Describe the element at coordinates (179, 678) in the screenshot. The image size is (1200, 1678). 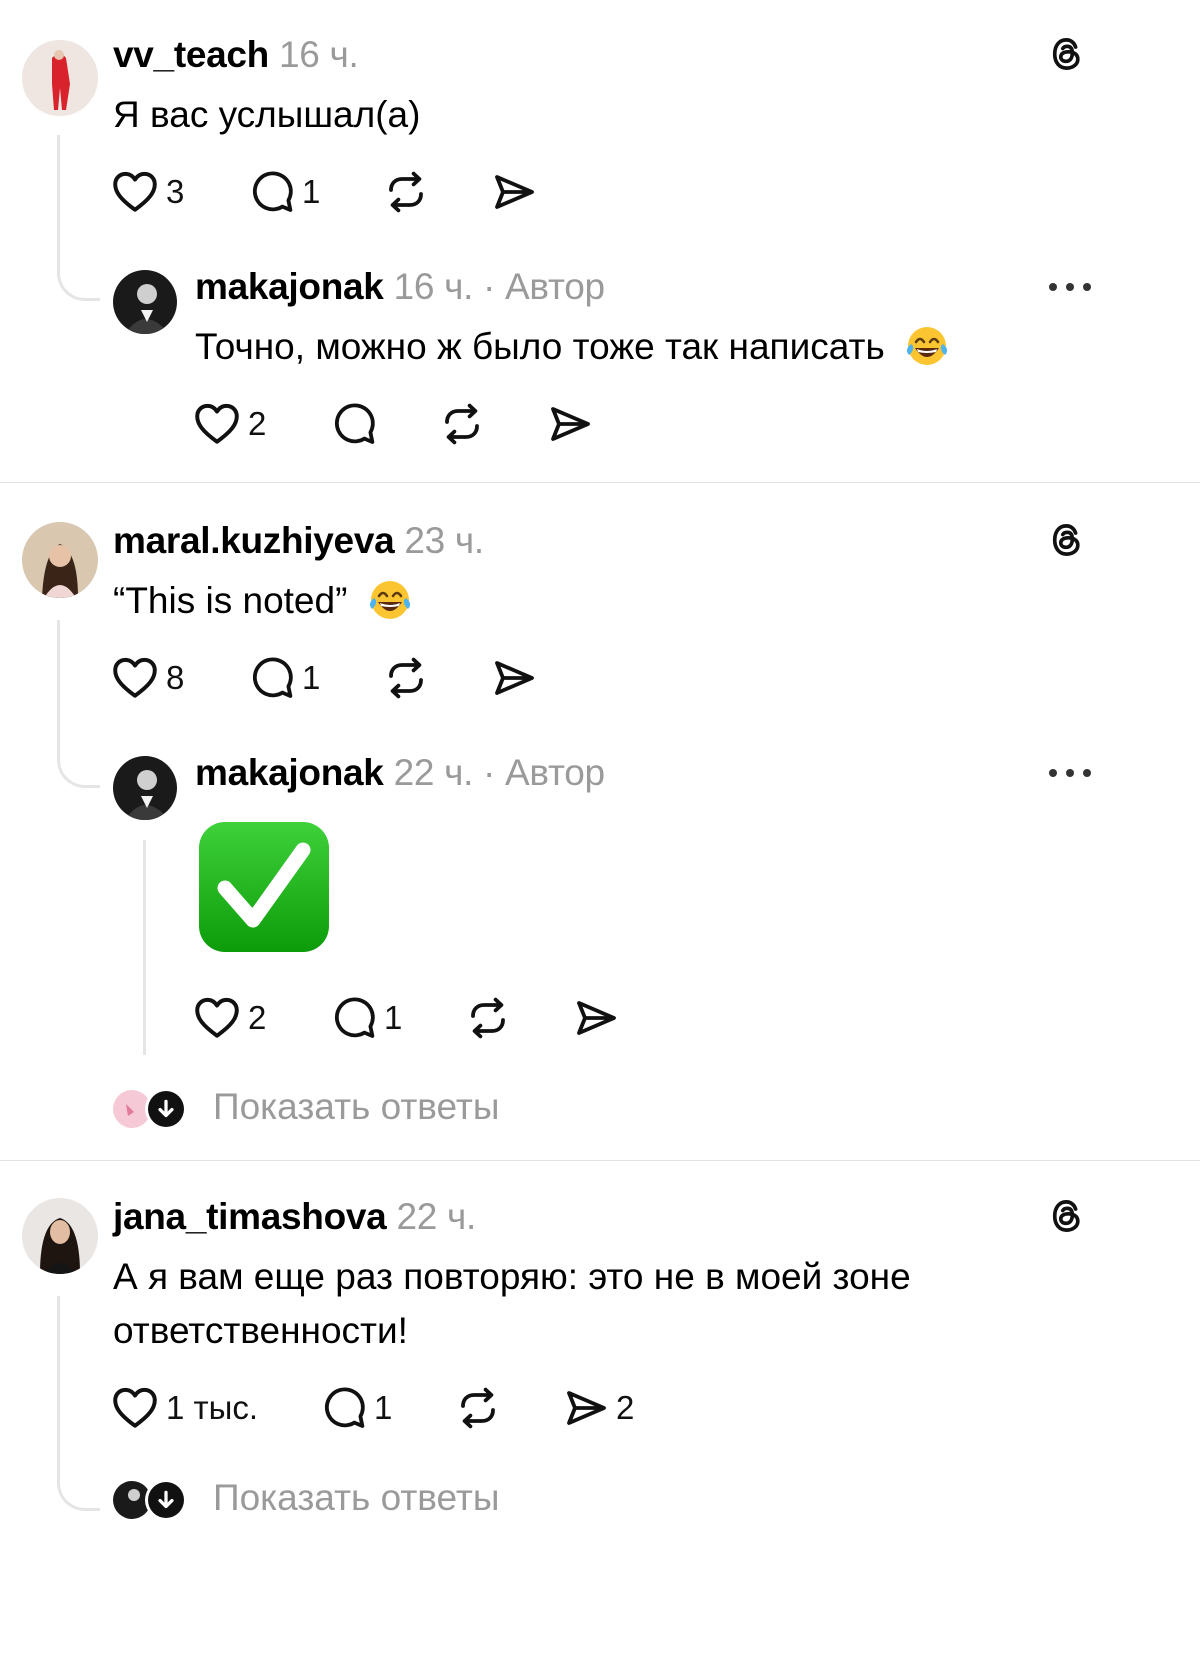
I see `like-button: 8` at that location.